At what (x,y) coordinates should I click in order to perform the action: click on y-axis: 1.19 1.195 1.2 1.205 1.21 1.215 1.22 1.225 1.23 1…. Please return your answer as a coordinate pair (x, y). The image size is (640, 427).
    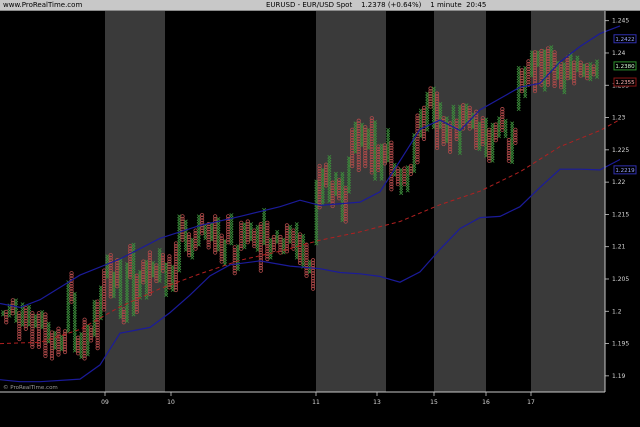
    Looking at the image, I should click on (617, 199).